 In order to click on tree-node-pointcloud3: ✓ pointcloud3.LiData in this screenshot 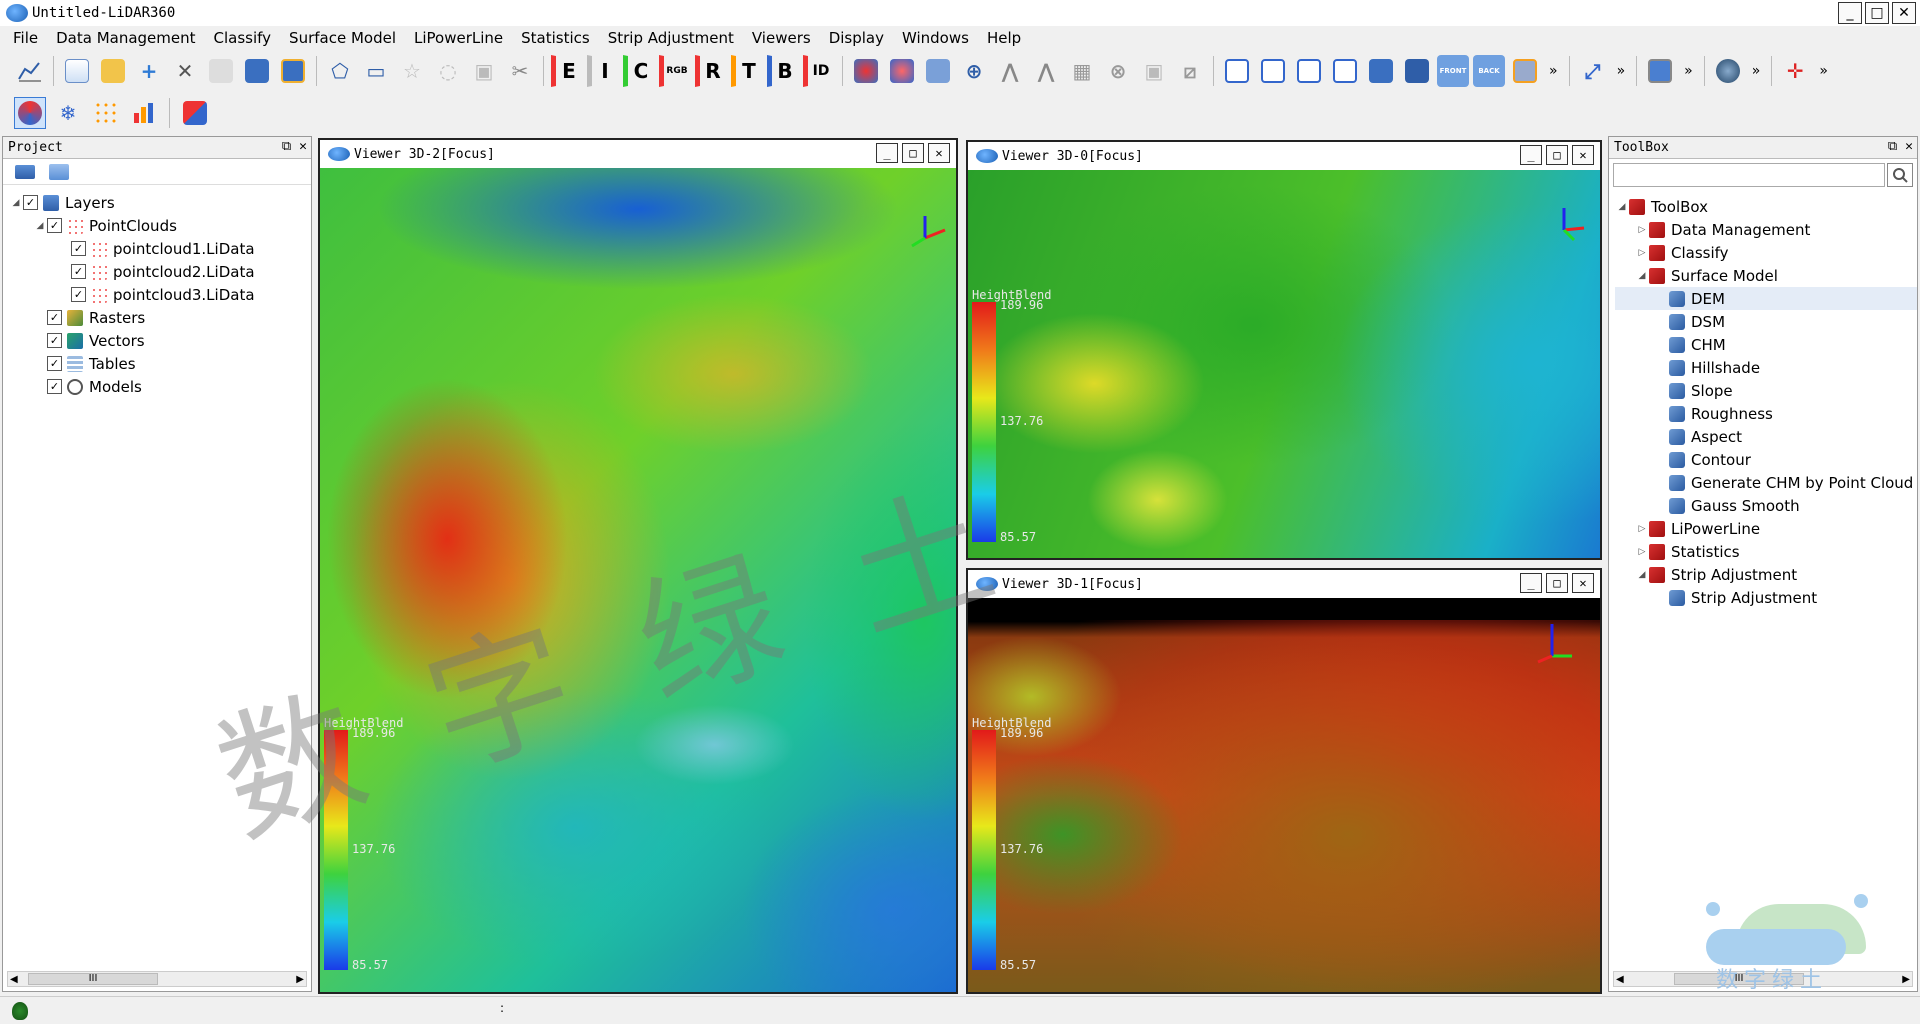, I will do `click(160, 294)`.